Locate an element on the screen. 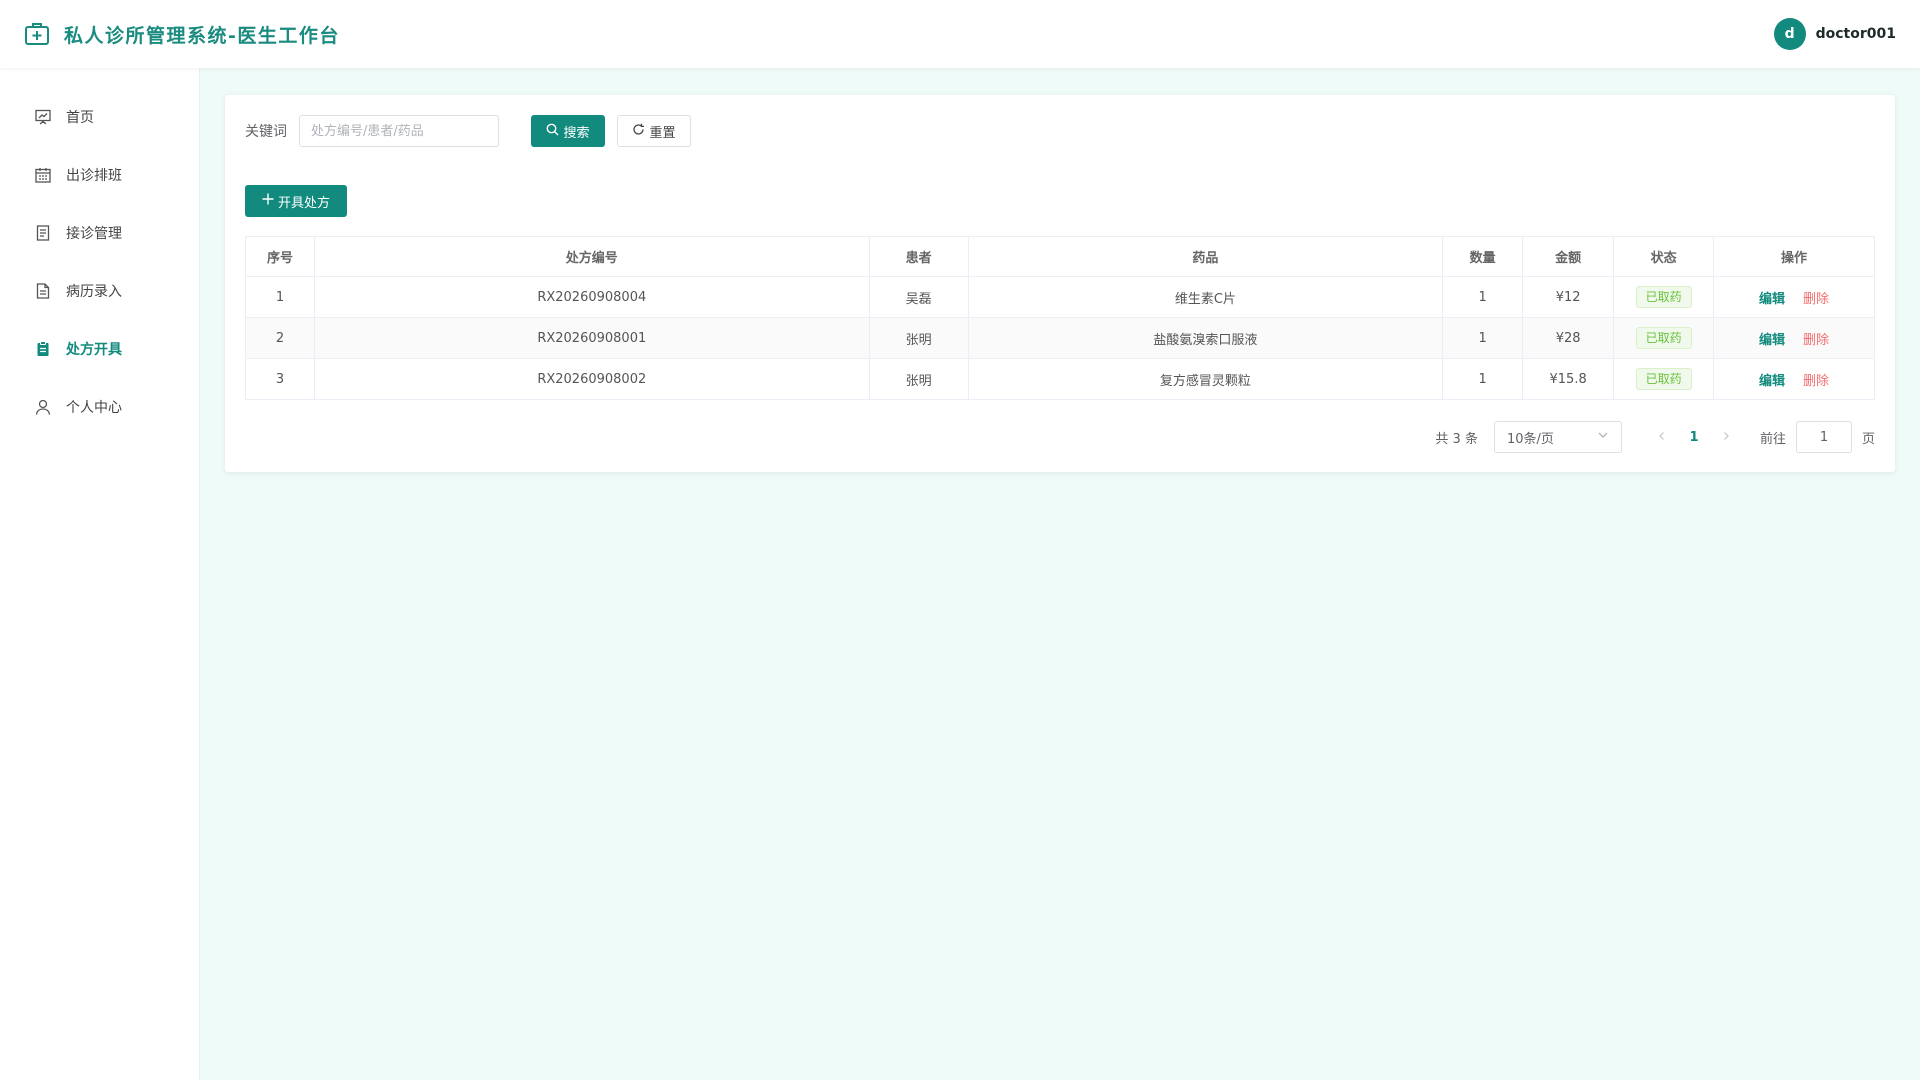  column-header: 药品 is located at coordinates (1205, 256).